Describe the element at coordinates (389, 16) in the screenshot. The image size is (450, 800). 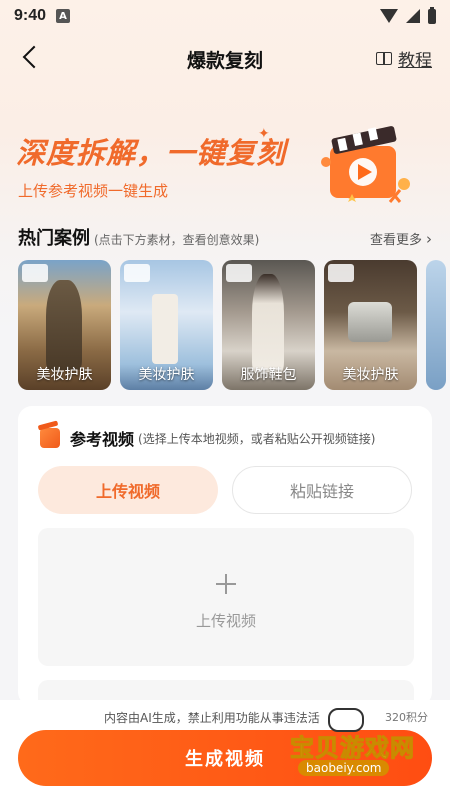
I see `wifi-icon` at that location.